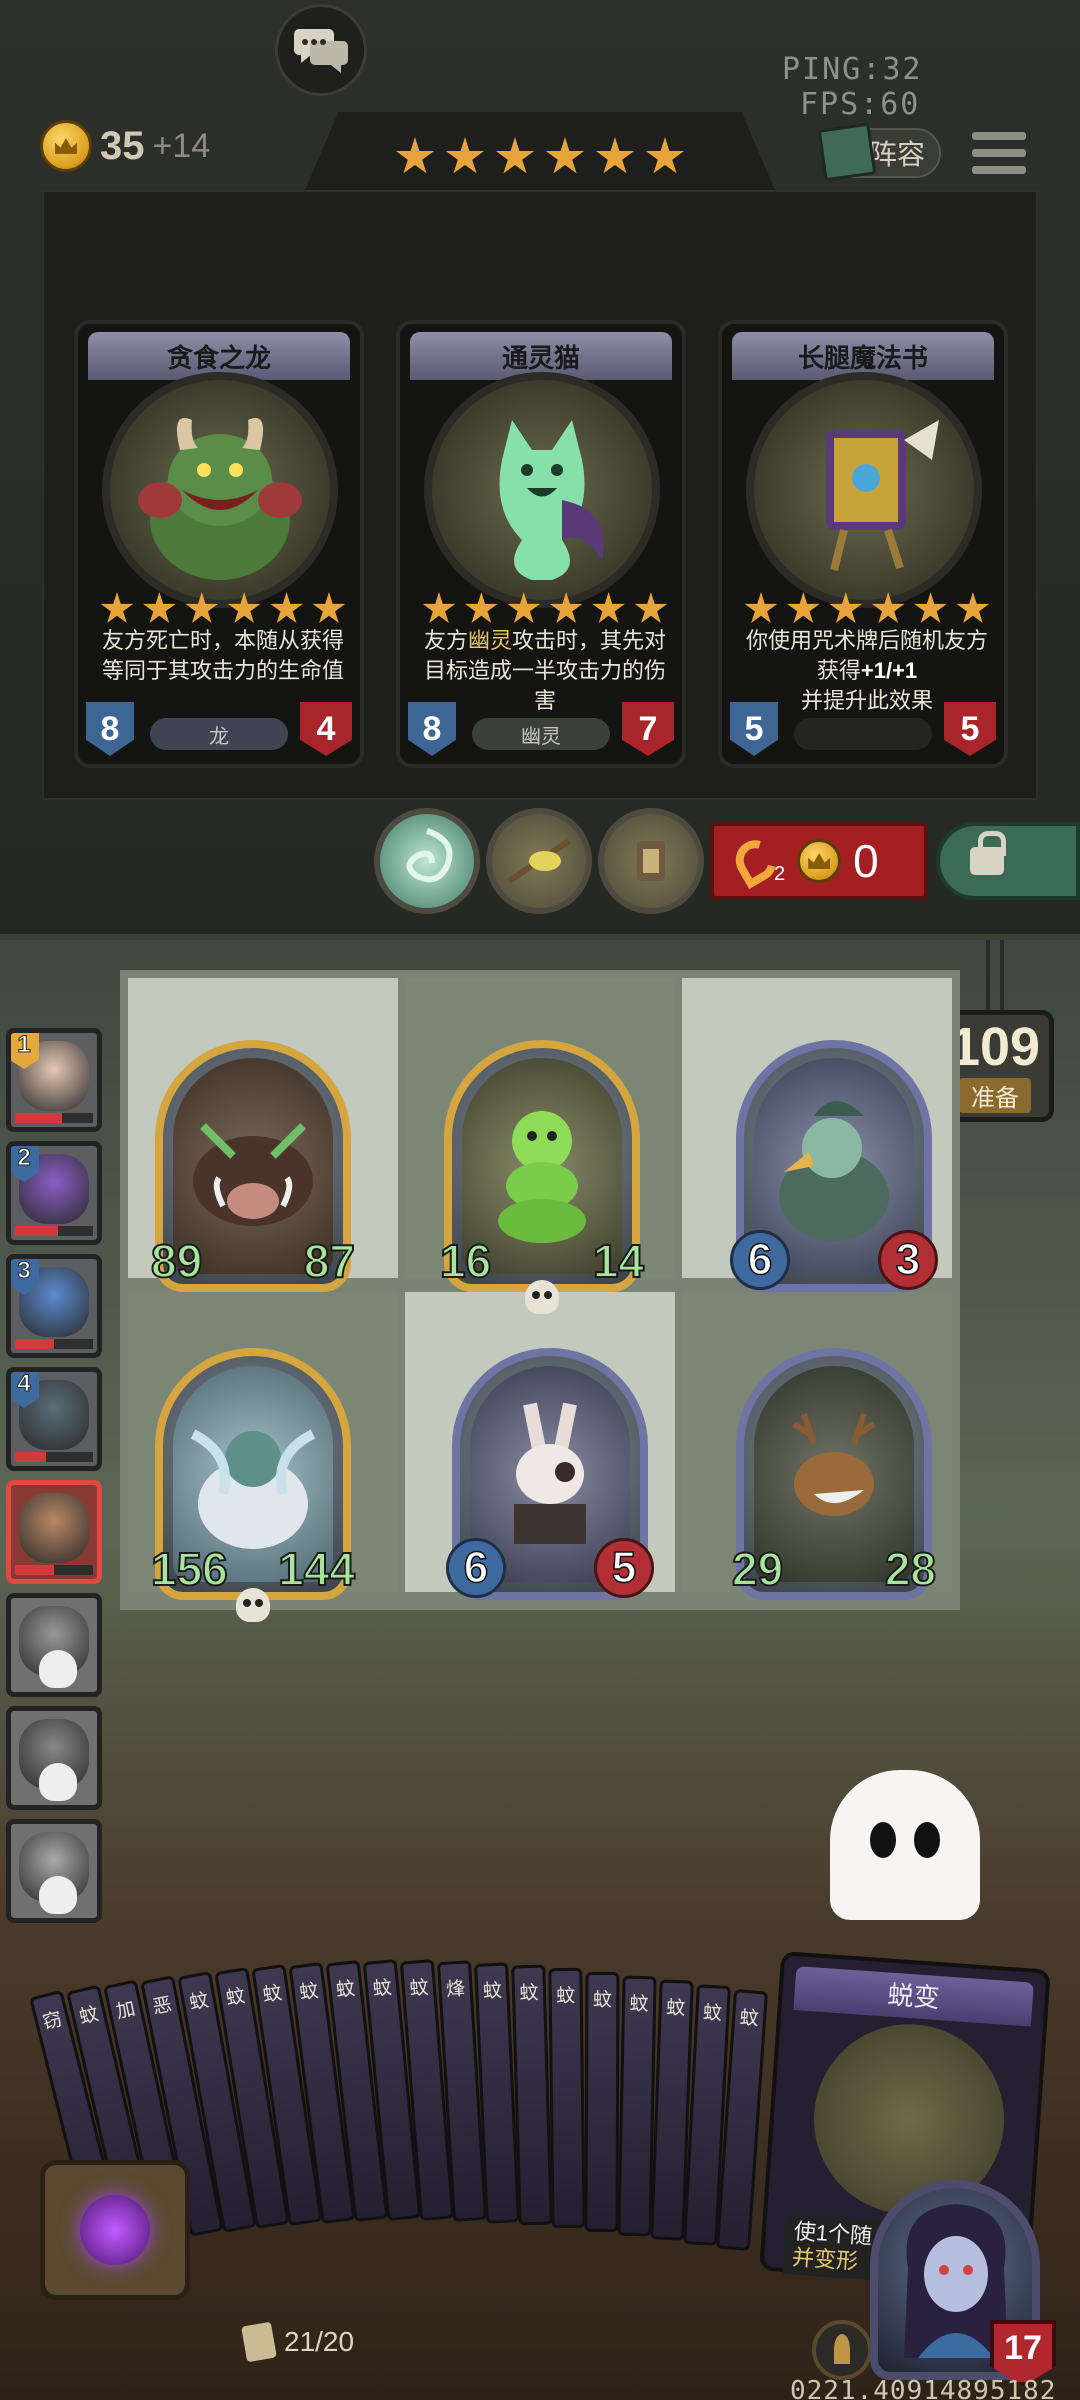 The image size is (1080, 2400). I want to click on ping-label: PING:, so click(832, 69).